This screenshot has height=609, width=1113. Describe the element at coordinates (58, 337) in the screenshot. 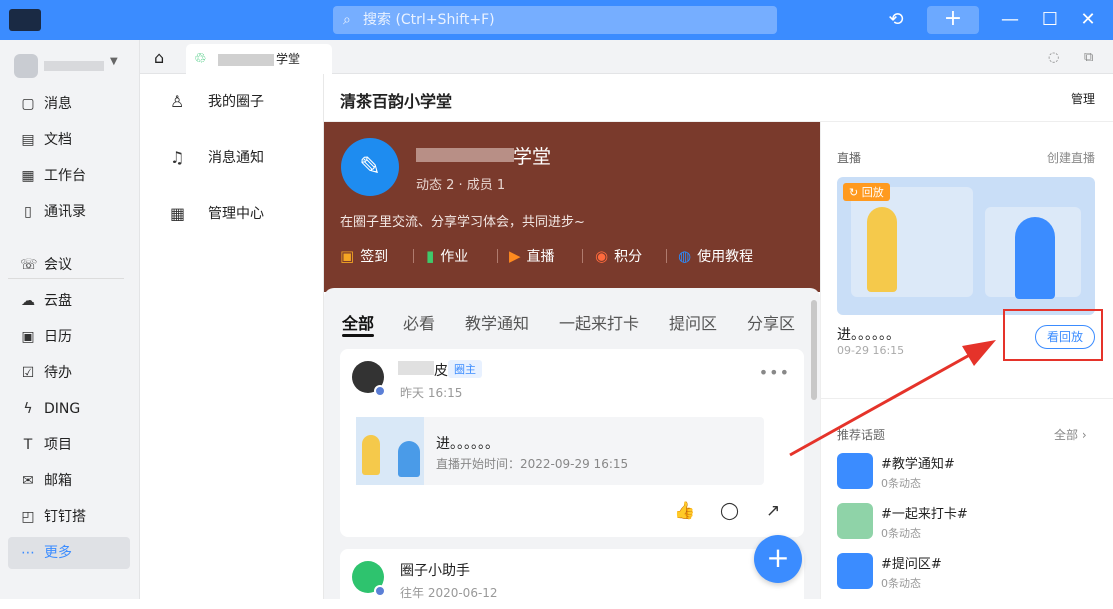

I see `sidebar-item-label: 日历` at that location.